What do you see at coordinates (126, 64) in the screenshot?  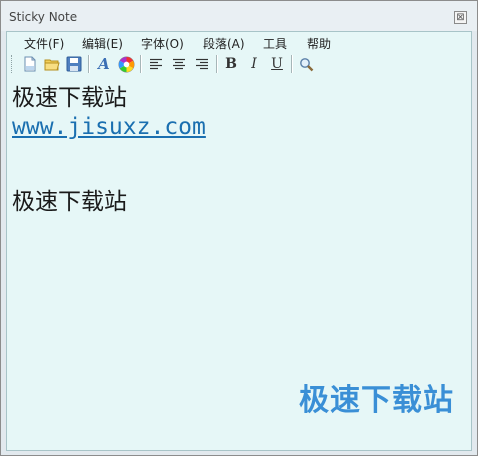 I see `color-palette-icon` at bounding box center [126, 64].